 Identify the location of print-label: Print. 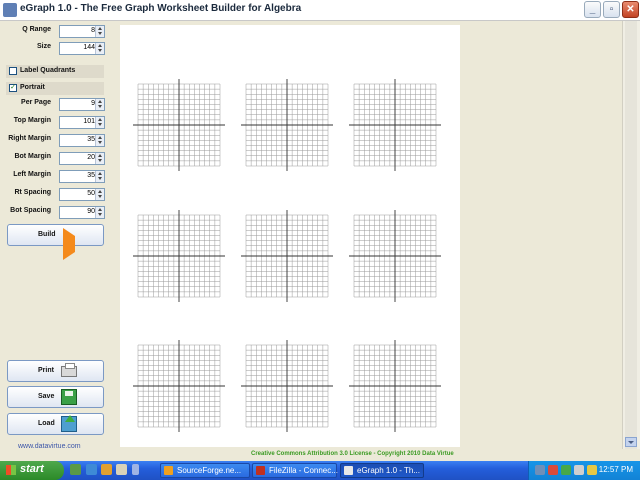
(46, 370).